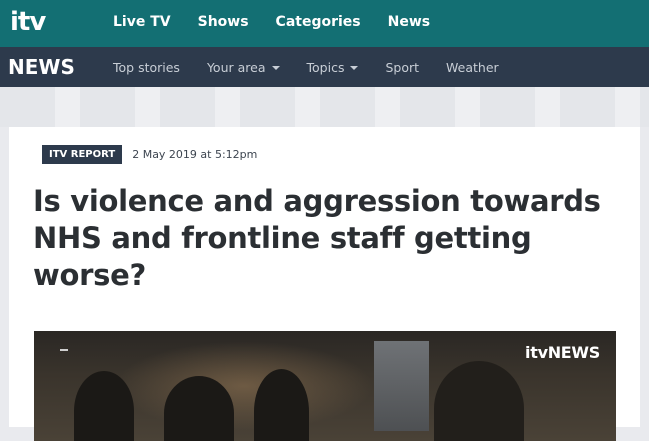 The width and height of the screenshot is (649, 441). Describe the element at coordinates (64, 350) in the screenshot. I see `video-minimize-icon` at that location.